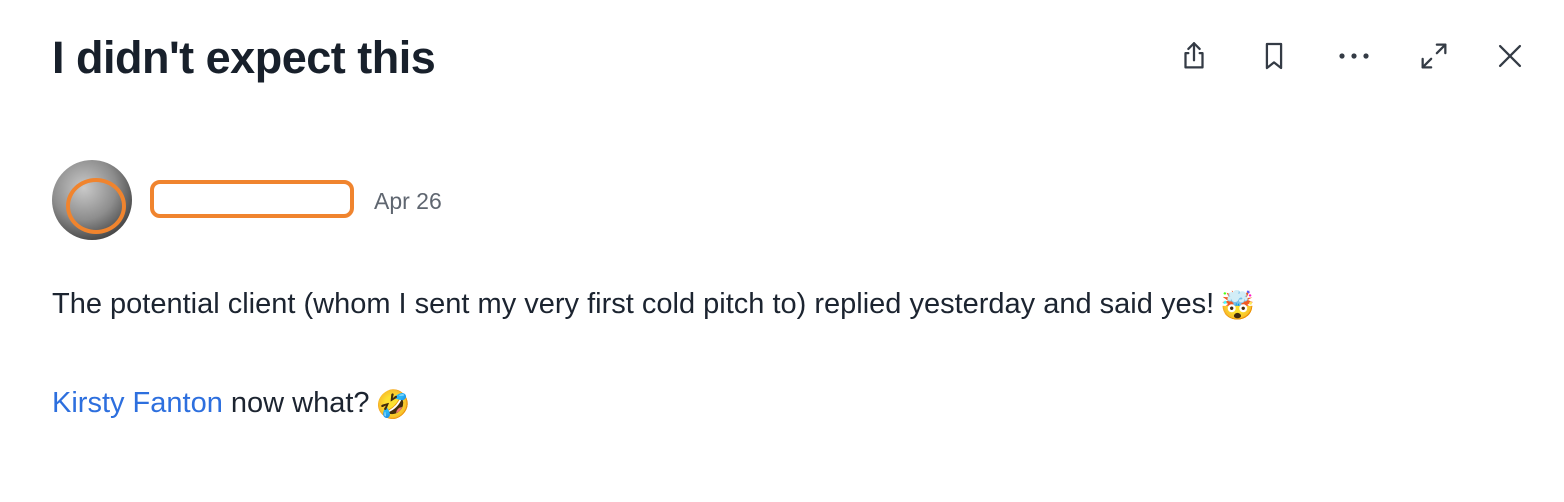  What do you see at coordinates (296, 403) in the screenshot?
I see `paragraph-text: now what?` at bounding box center [296, 403].